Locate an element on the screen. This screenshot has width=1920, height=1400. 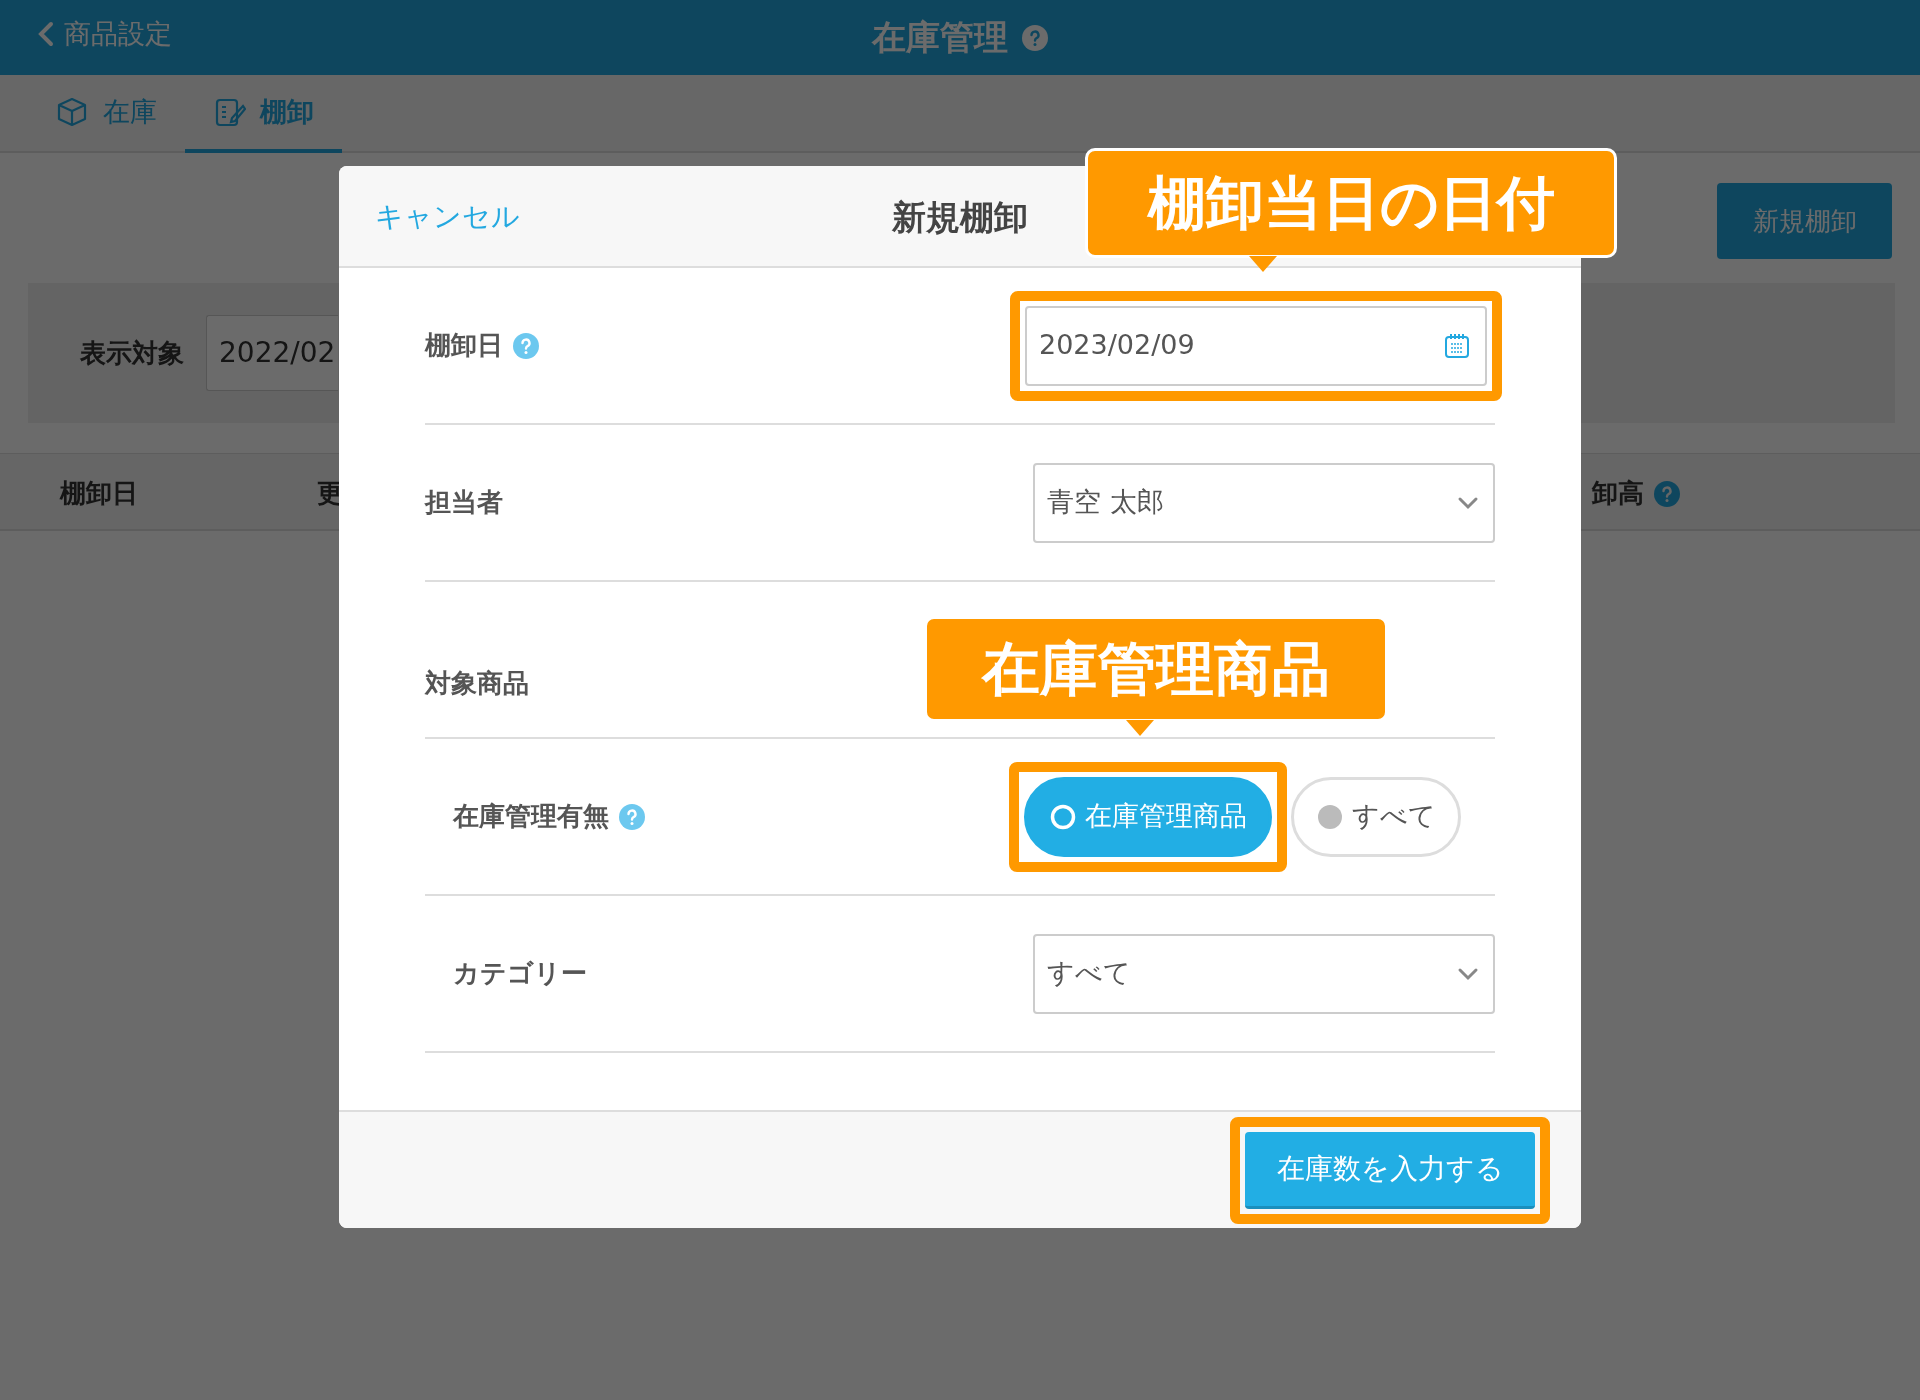
tab: 棚卸 is located at coordinates (263, 114).